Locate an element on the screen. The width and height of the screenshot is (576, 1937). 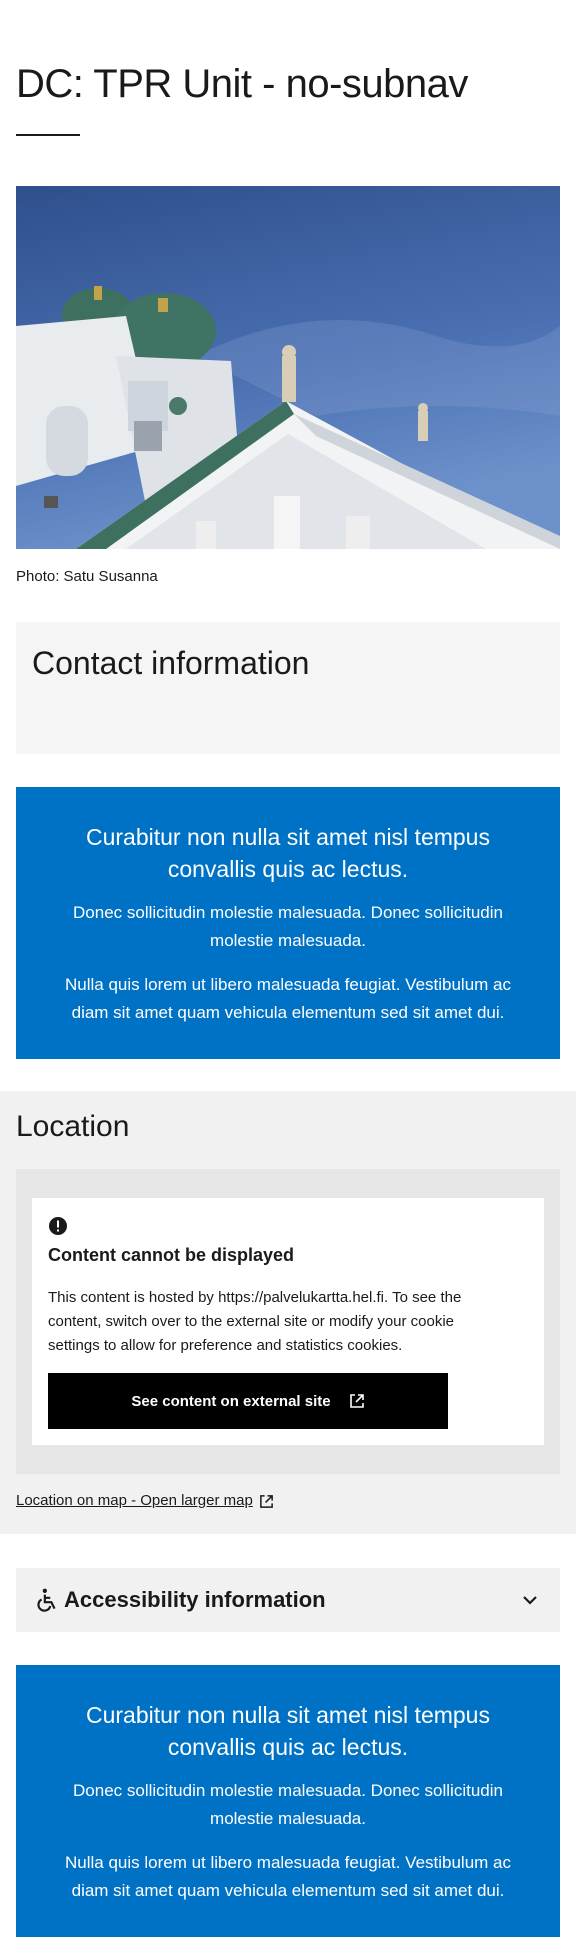
location-heading: Location is located at coordinates (73, 1126).